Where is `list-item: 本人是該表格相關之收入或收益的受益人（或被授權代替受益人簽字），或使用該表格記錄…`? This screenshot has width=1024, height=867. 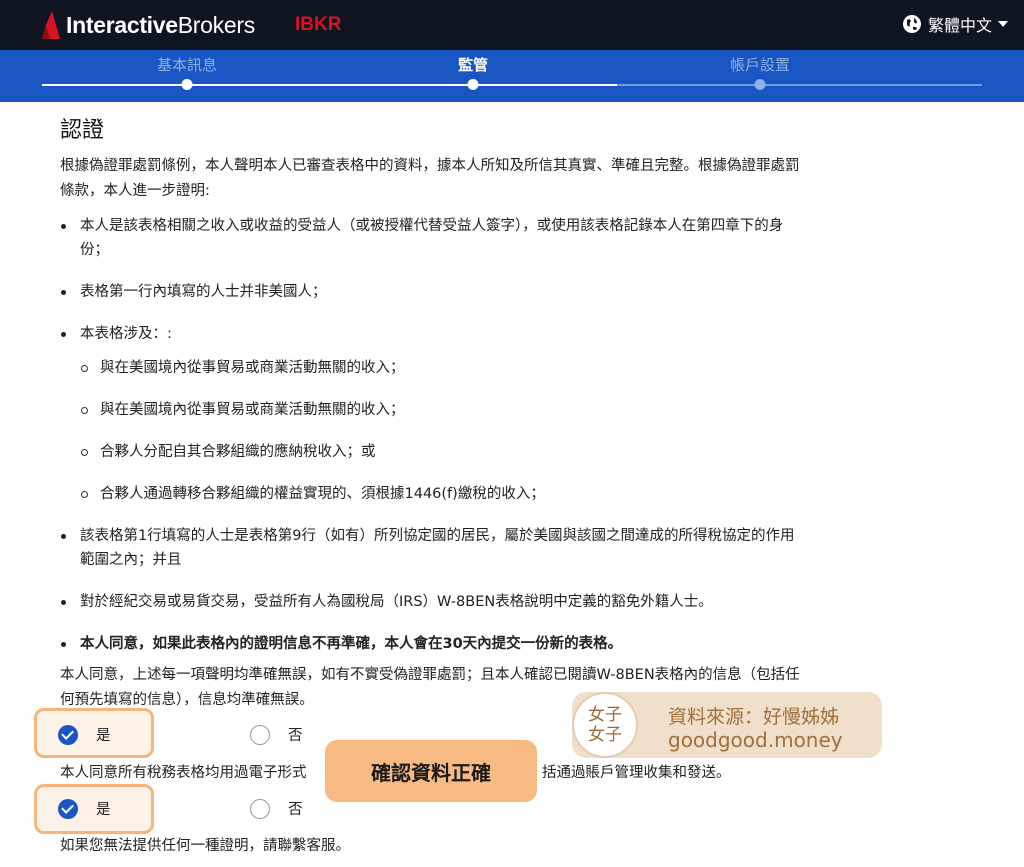
list-item: 本人是該表格相關之收入或收益的受益人（或被授權代替受益人簽字），或使用該表格記錄… is located at coordinates (430, 238).